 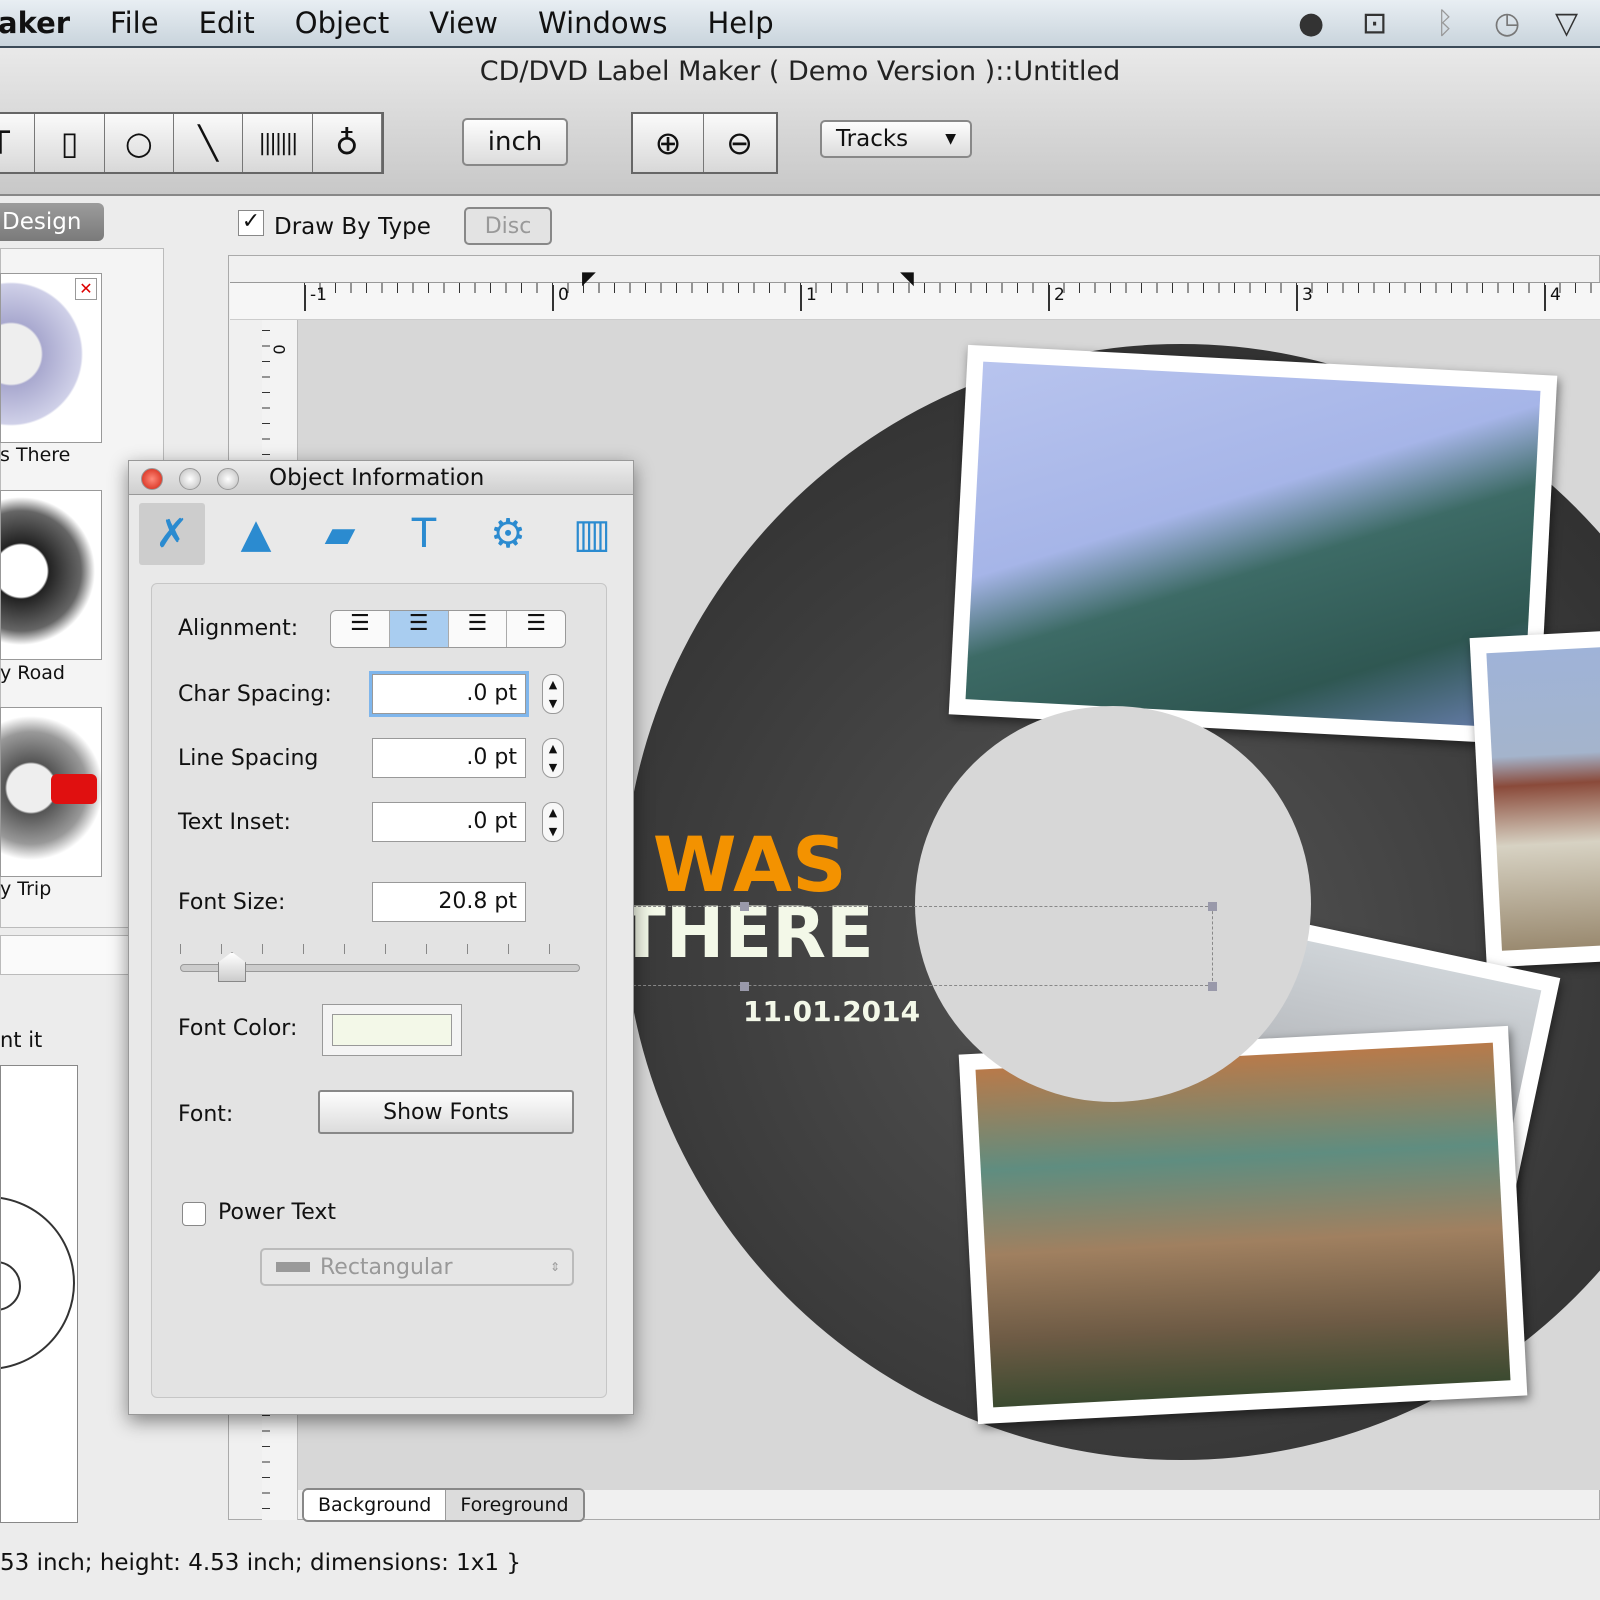 I want to click on drawing-tools: T ▯ ○ ╲ ||||||| ♁, so click(x=192, y=143).